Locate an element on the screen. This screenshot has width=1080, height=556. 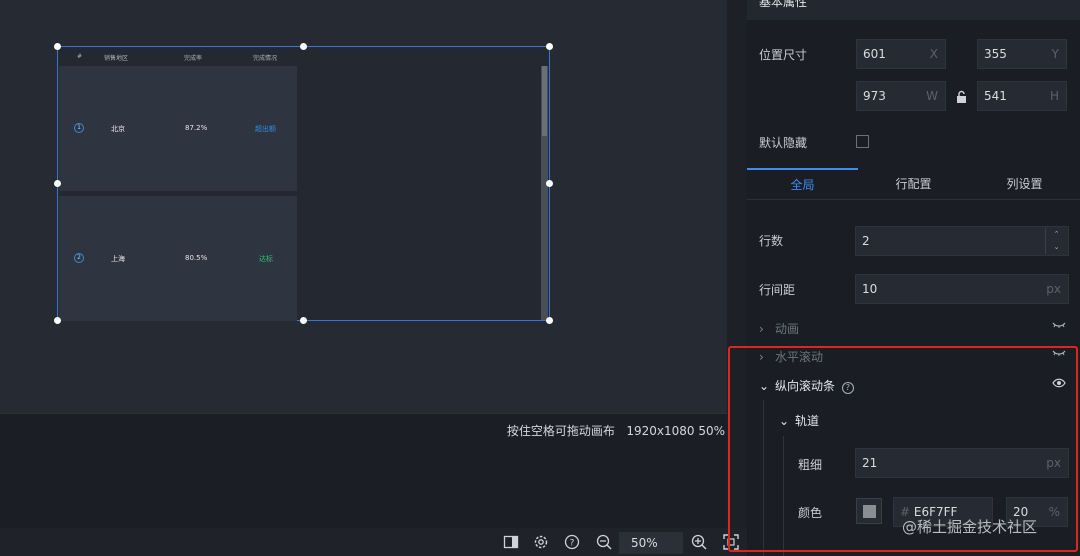
stepper-down-icon: ⌄ is located at coordinates (1056, 247).